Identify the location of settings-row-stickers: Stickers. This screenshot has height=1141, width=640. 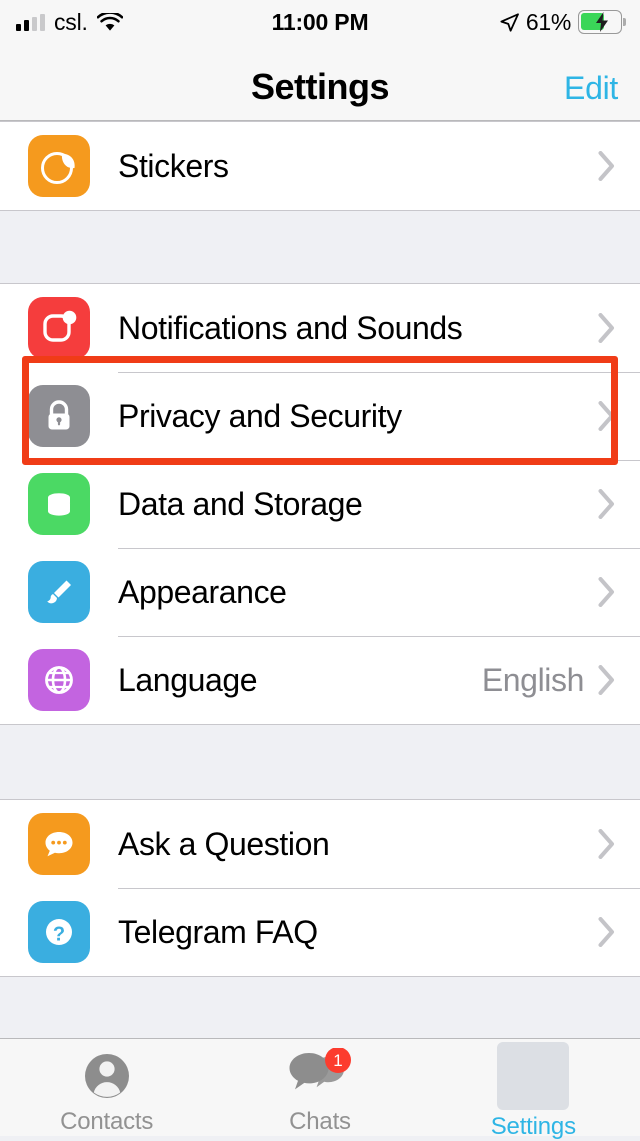
(320, 166).